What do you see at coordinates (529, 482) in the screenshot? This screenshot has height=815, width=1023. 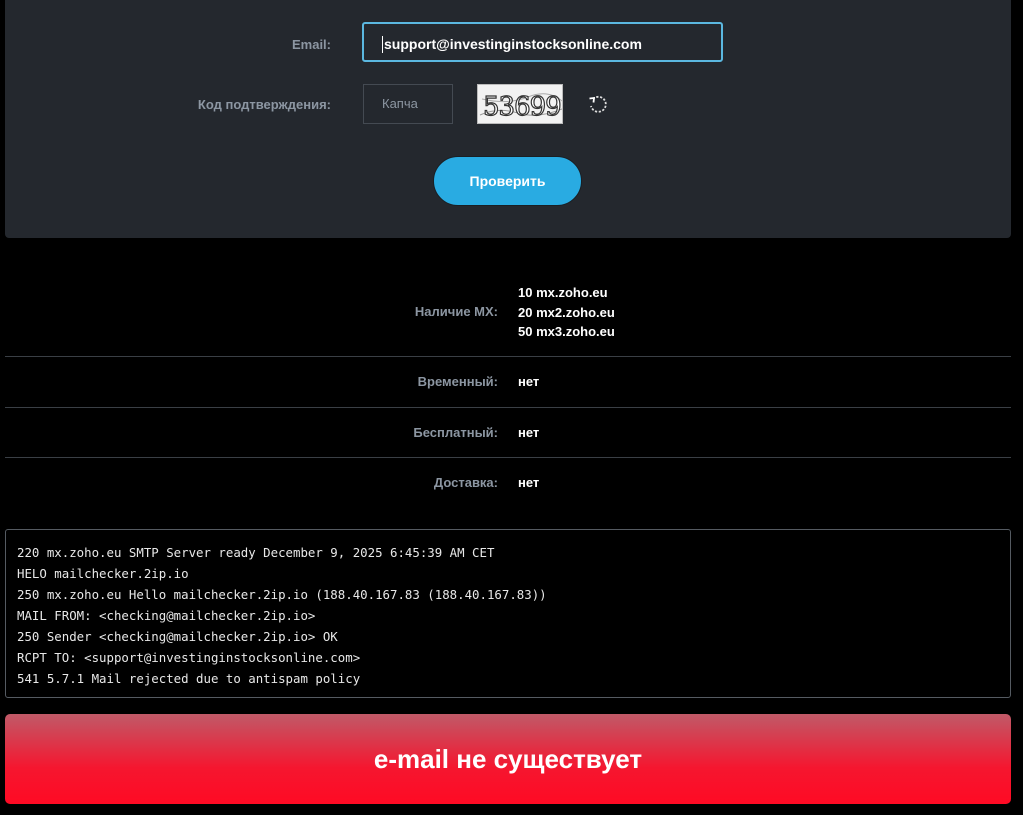 I see `delivery-value: нет` at bounding box center [529, 482].